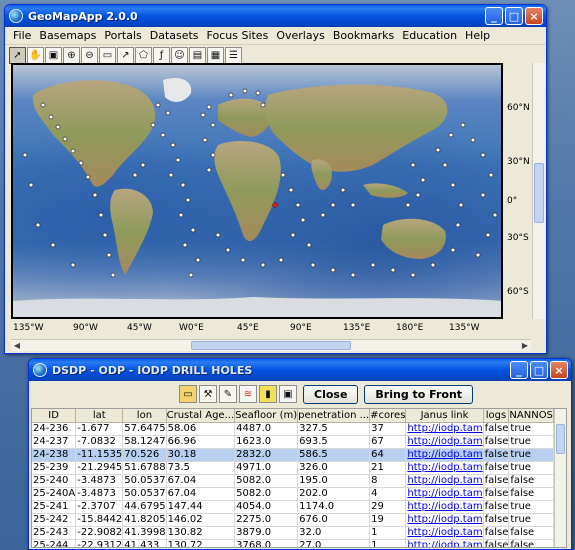 This screenshot has height=550, width=575. What do you see at coordinates (275, 205) in the screenshot?
I see `selected-hole-marker` at bounding box center [275, 205].